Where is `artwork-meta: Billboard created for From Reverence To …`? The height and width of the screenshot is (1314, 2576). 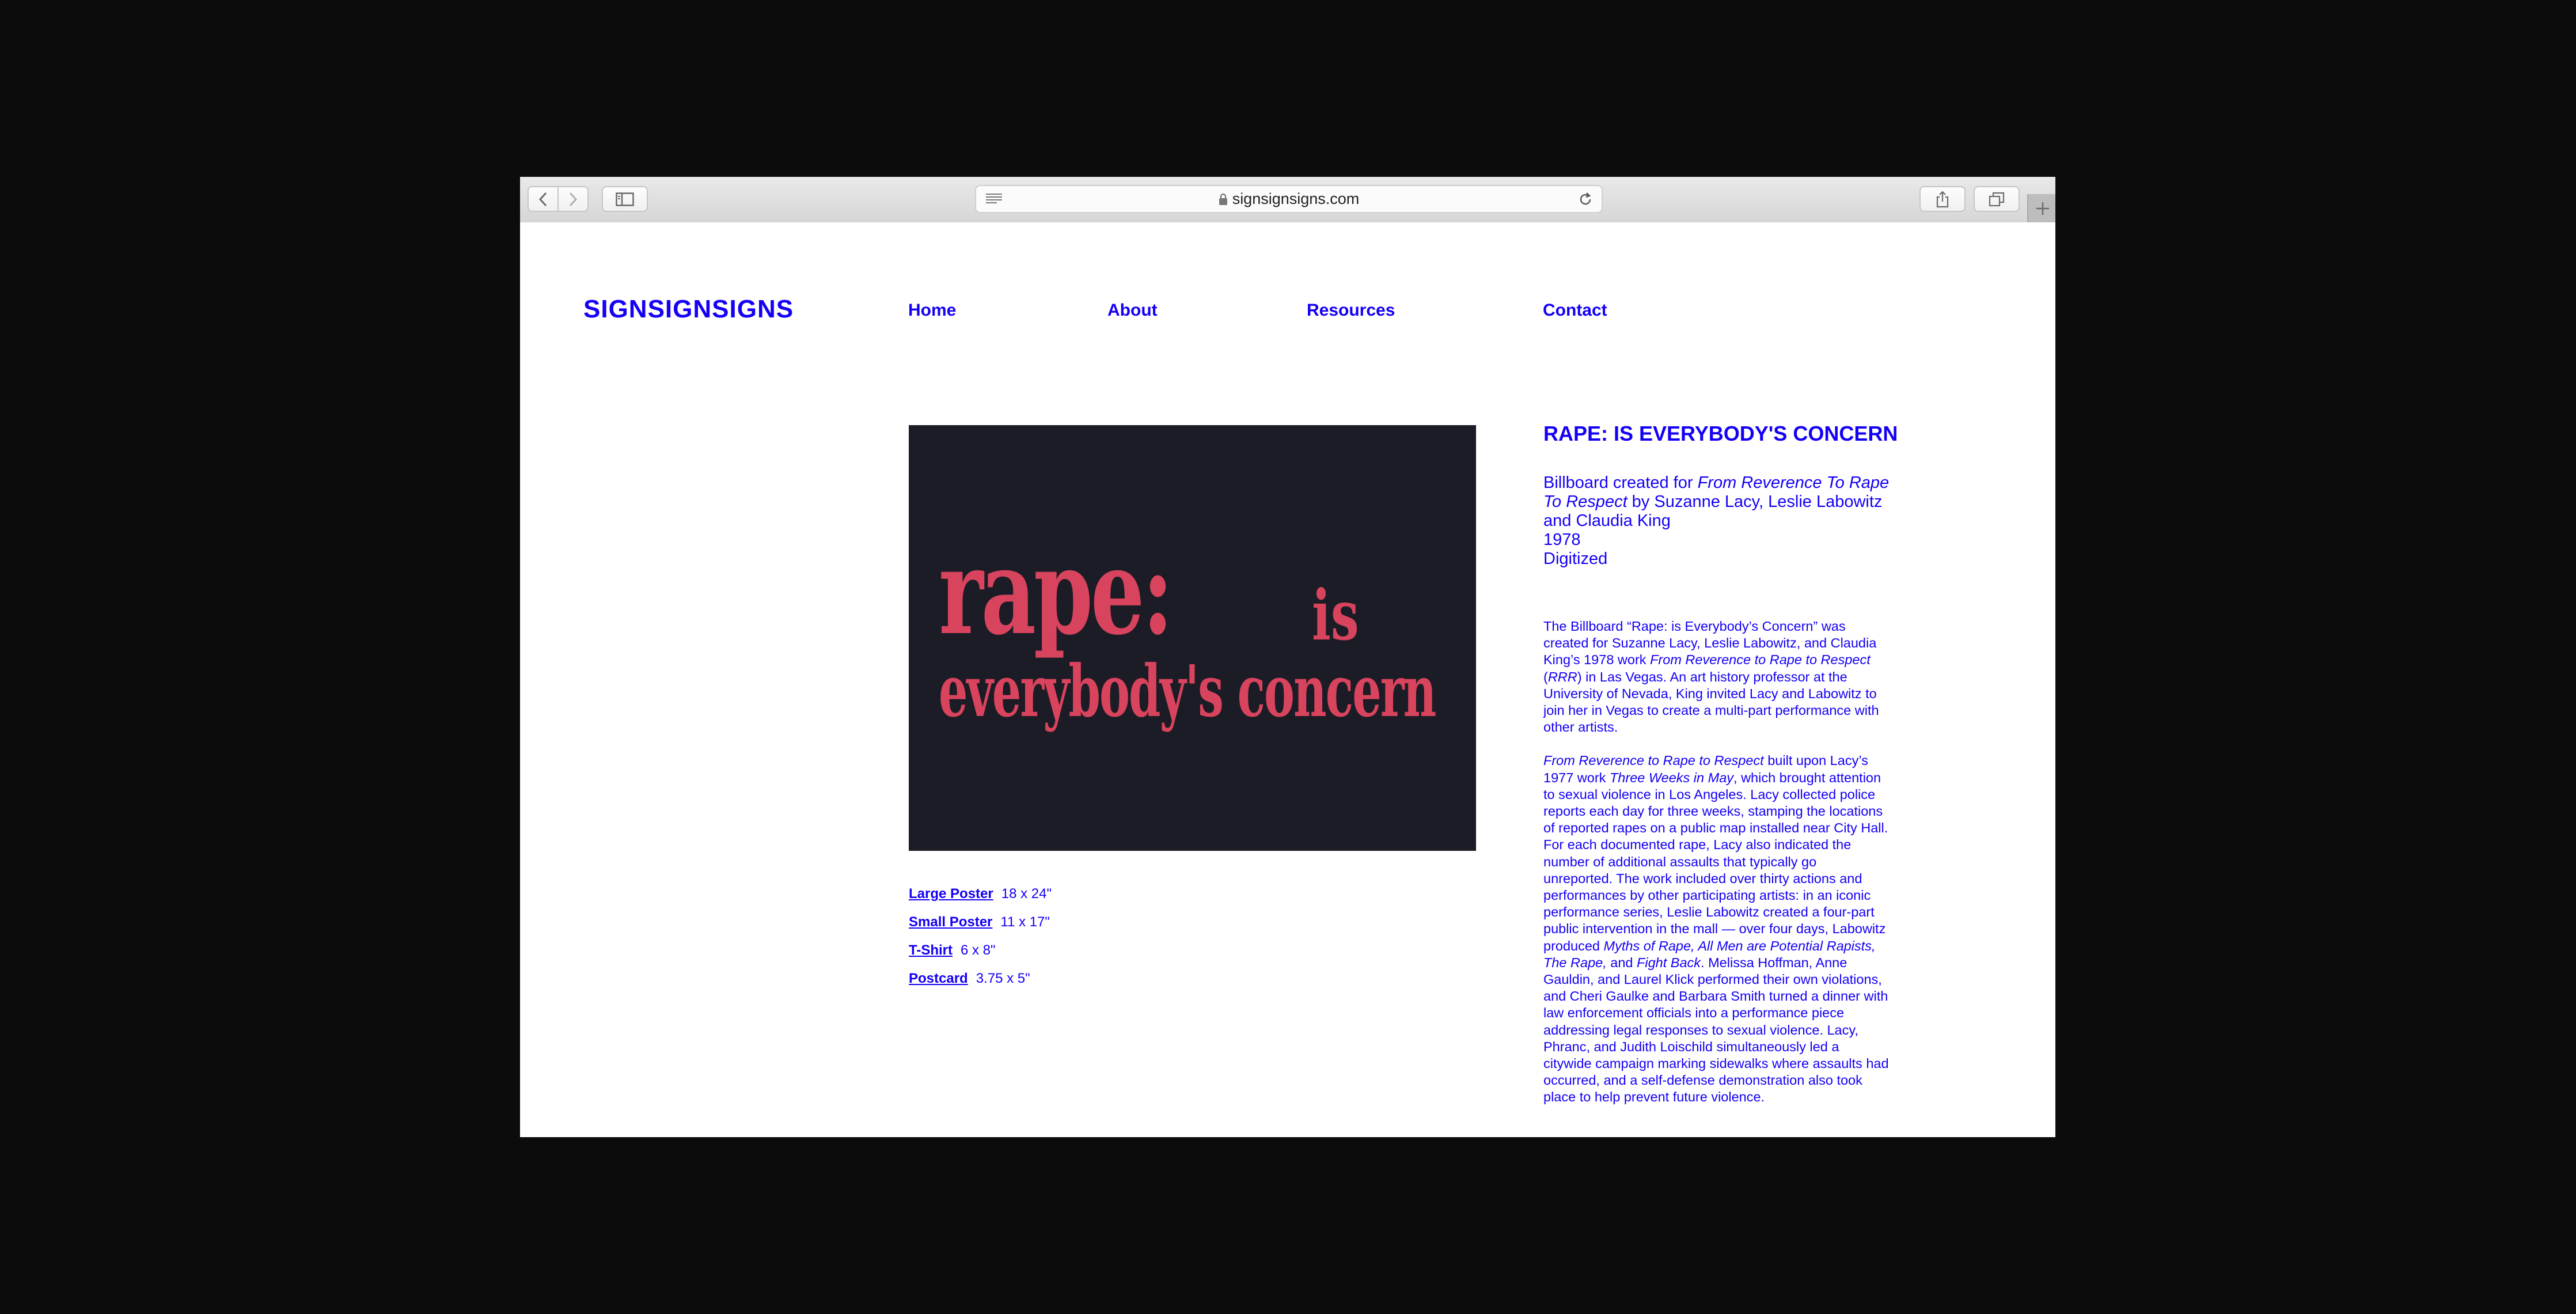 artwork-meta: Billboard created for From Reverence To … is located at coordinates (1722, 521).